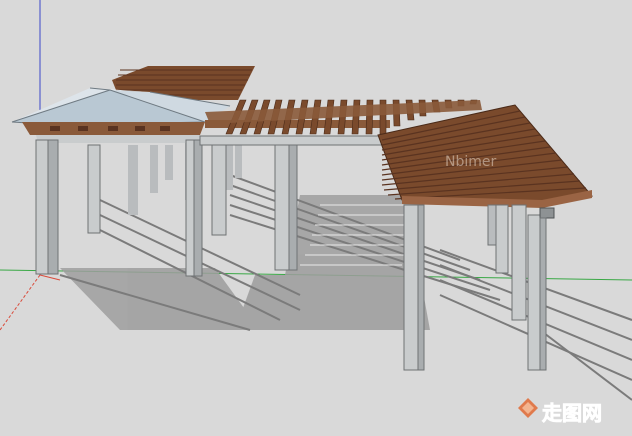 Image resolution: width=632 pixels, height=436 pixels. I want to click on corner-logo-text: 走图网, so click(572, 413).